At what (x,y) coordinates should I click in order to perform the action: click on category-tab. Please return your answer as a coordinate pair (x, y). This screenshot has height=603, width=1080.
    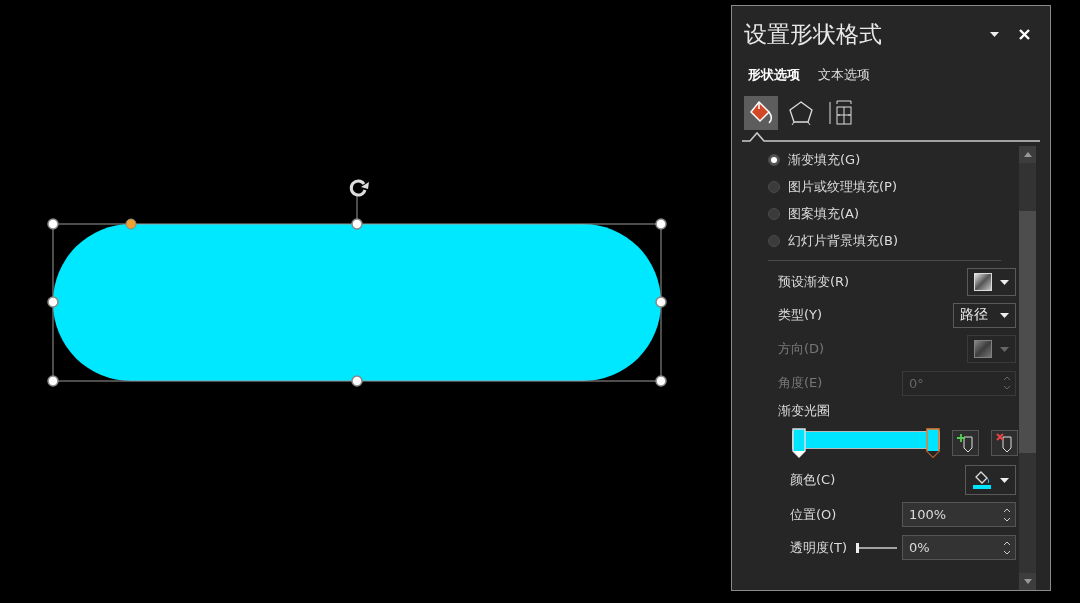
    Looking at the image, I should click on (761, 113).